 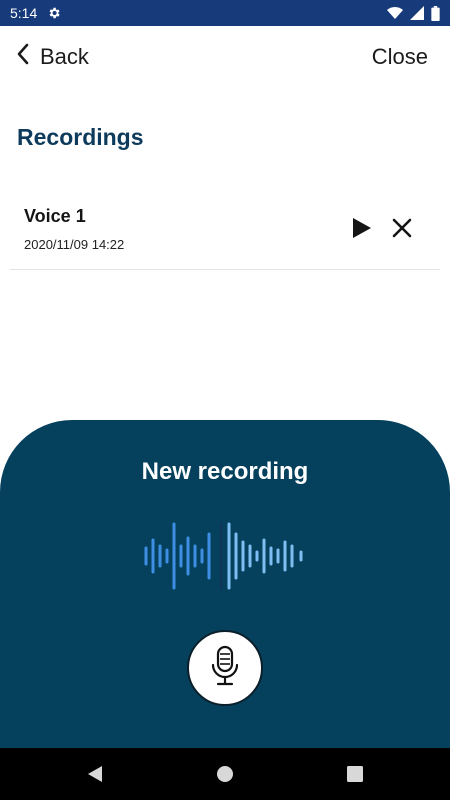 What do you see at coordinates (355, 776) in the screenshot?
I see `recents-square-icon` at bounding box center [355, 776].